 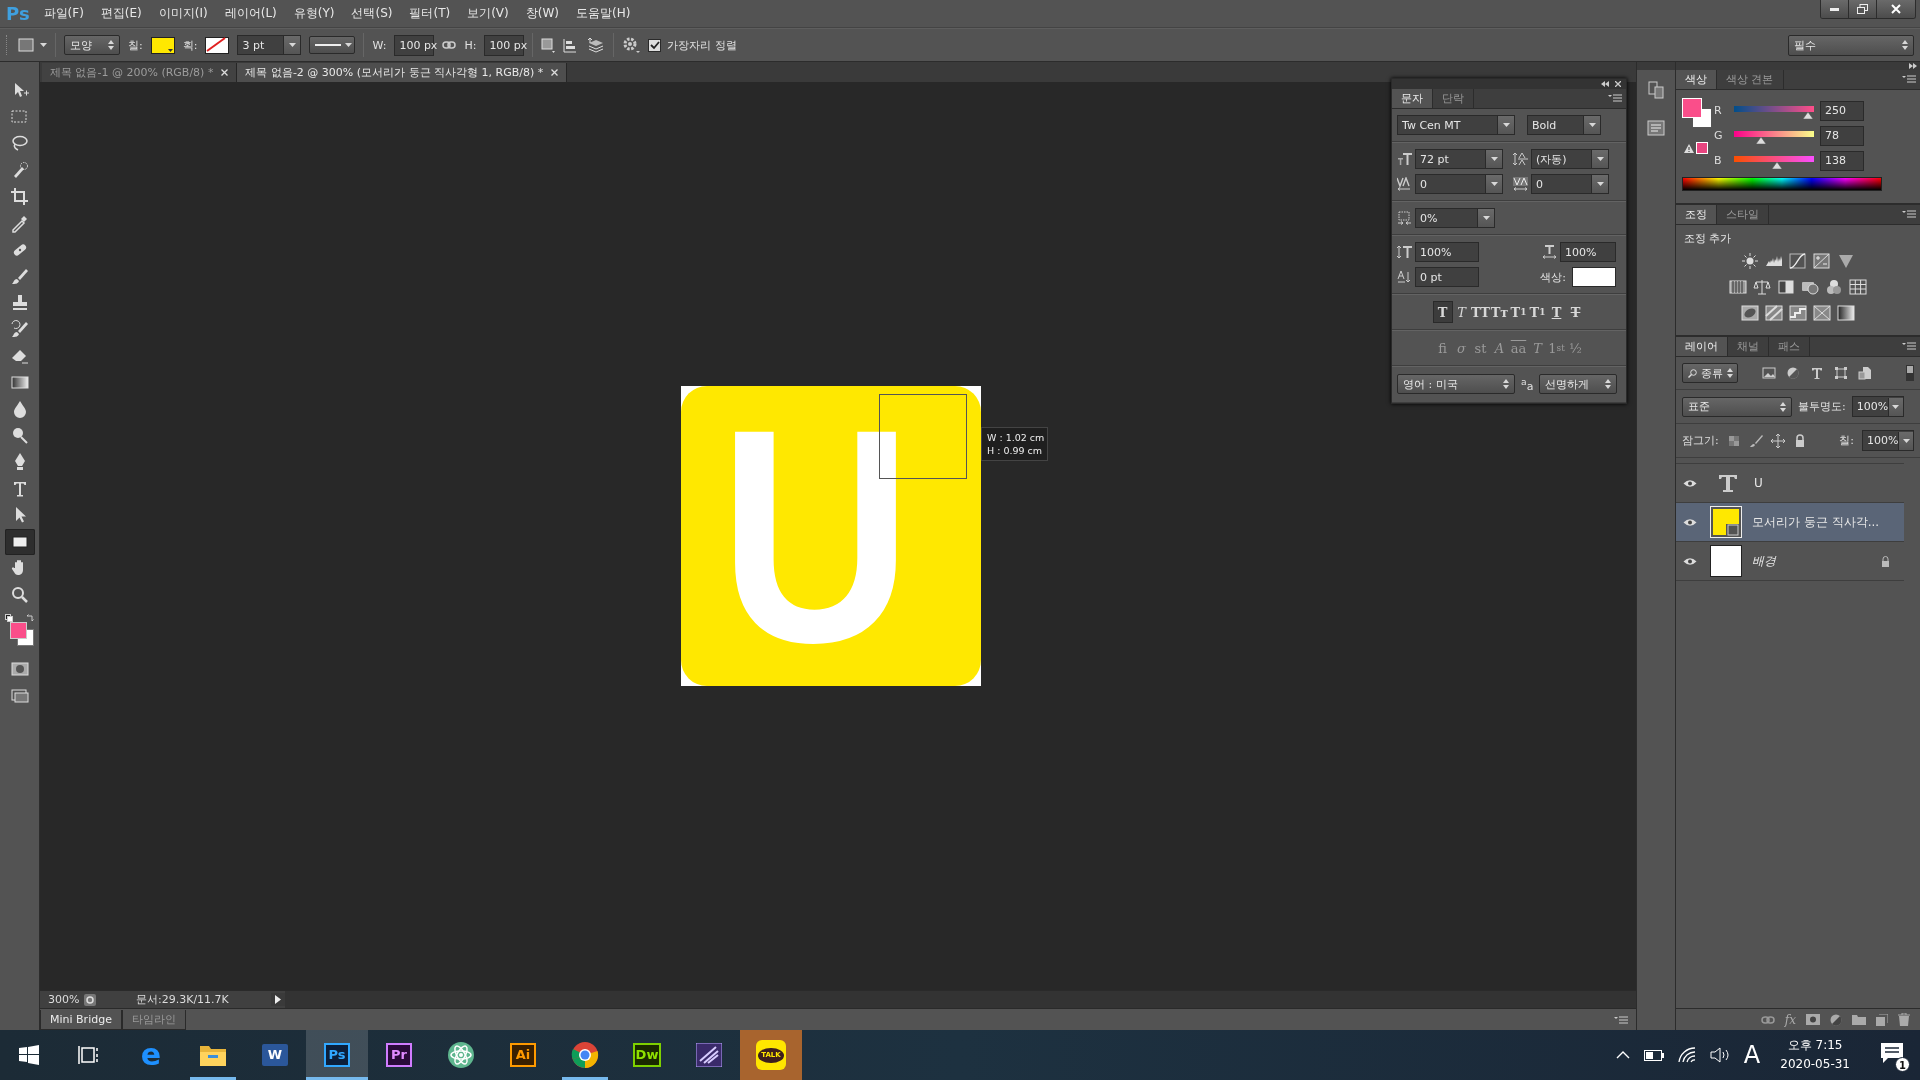 What do you see at coordinates (816, 536) in the screenshot?
I see `canvas-text: U` at bounding box center [816, 536].